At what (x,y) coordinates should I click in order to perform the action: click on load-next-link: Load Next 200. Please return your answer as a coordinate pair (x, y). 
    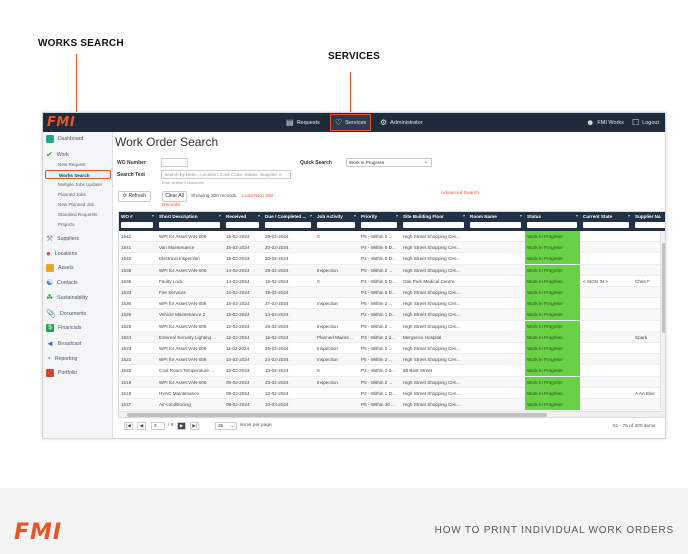
    Looking at the image, I should click on (257, 196).